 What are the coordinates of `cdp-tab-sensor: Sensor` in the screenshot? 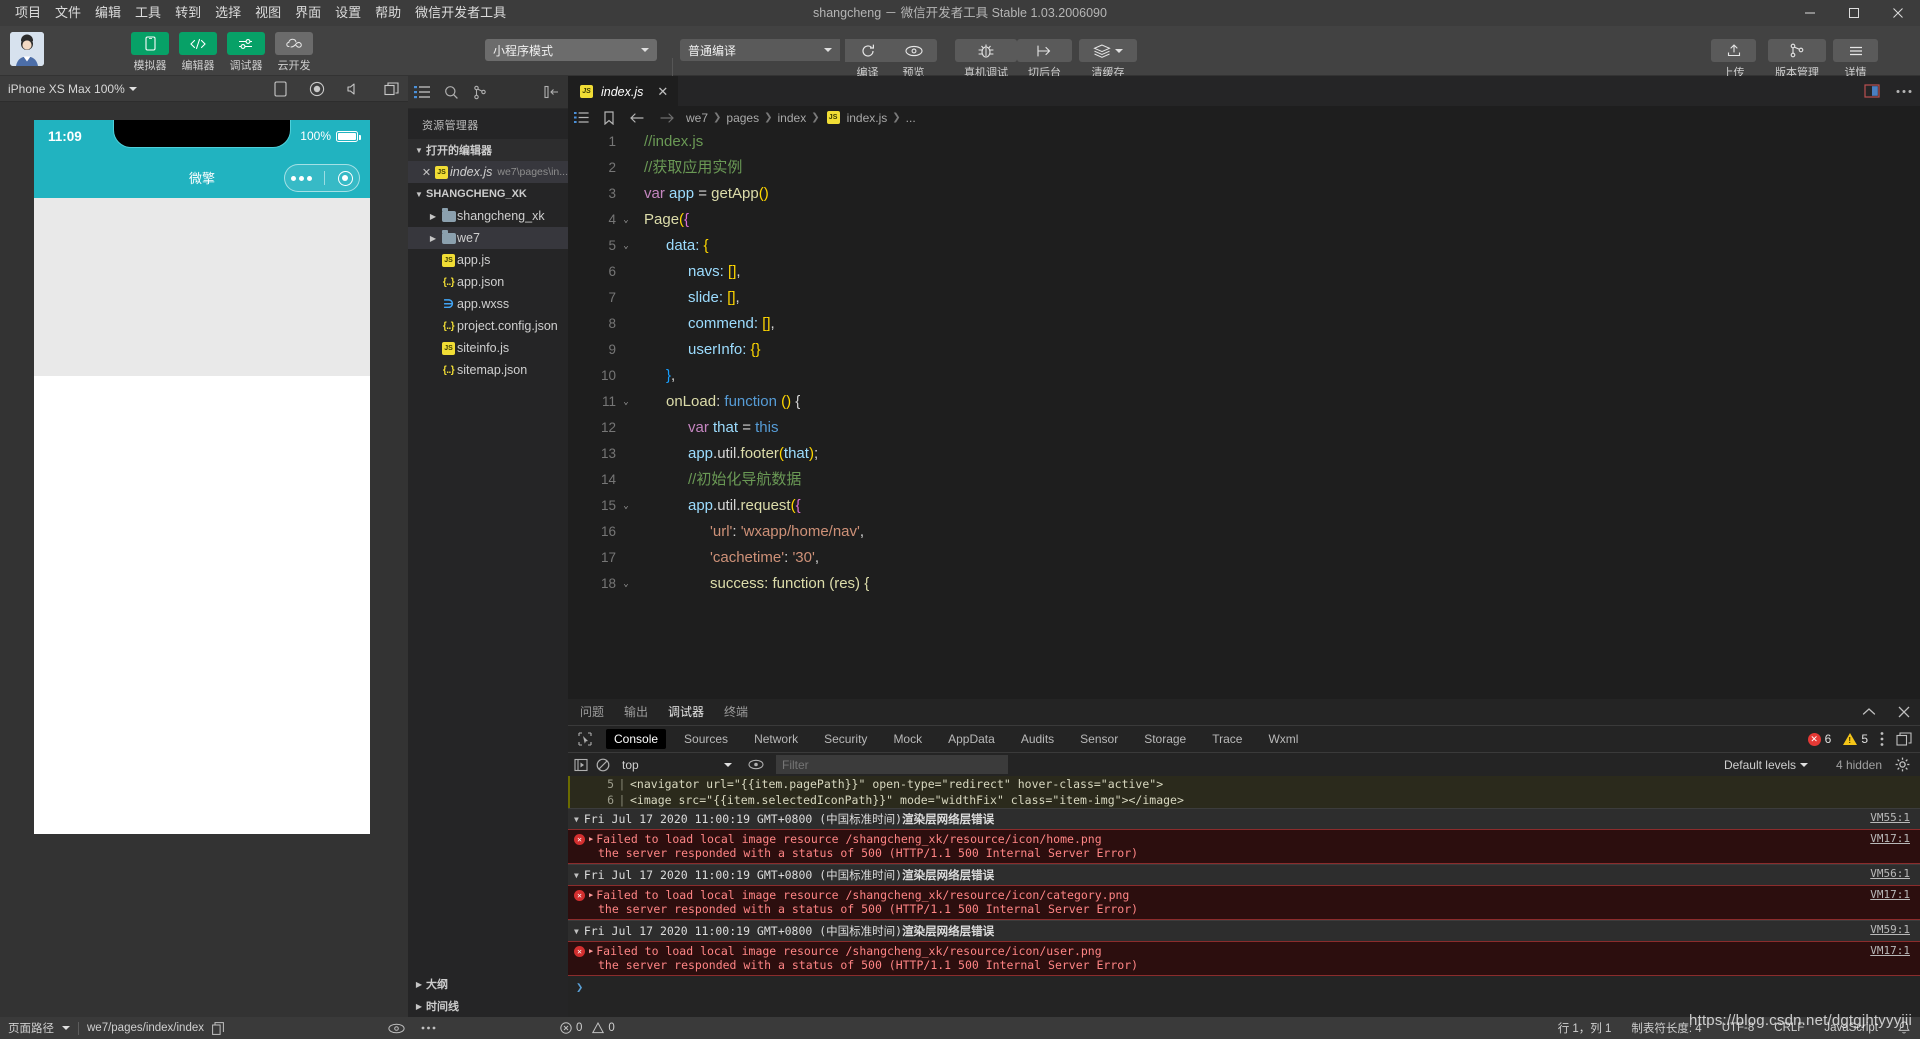 It's located at (1099, 739).